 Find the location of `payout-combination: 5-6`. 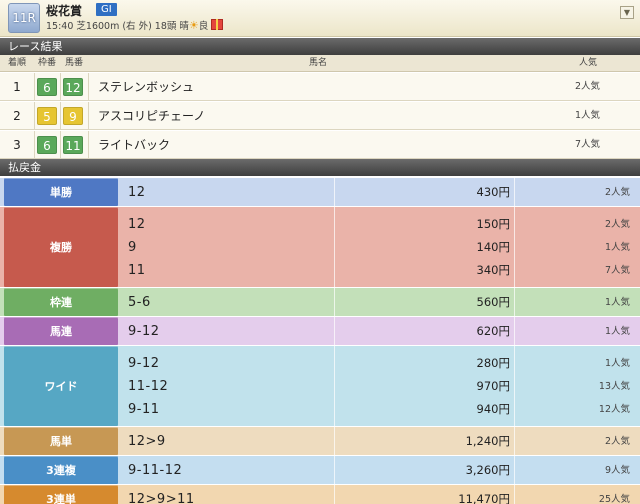

payout-combination: 5-6 is located at coordinates (139, 302).